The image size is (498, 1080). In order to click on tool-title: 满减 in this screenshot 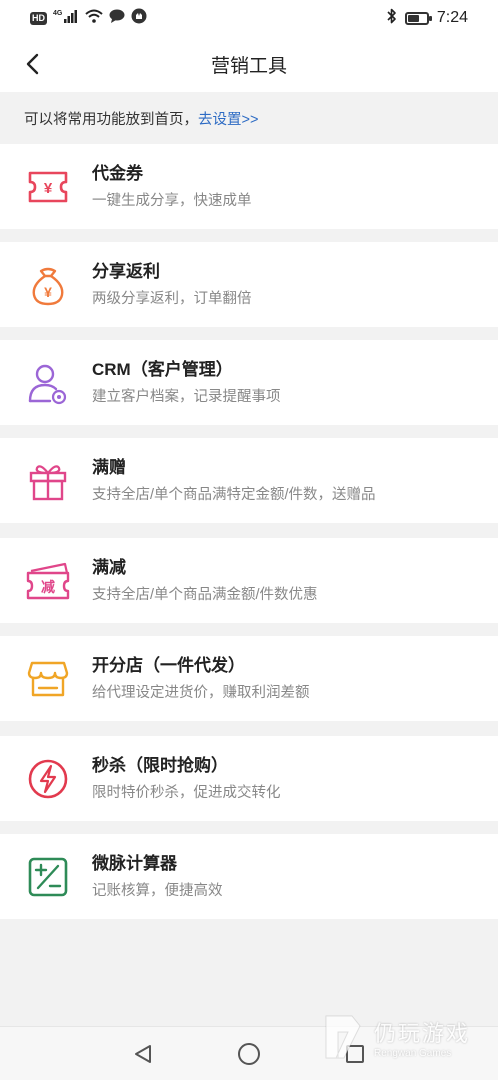, I will do `click(109, 567)`.